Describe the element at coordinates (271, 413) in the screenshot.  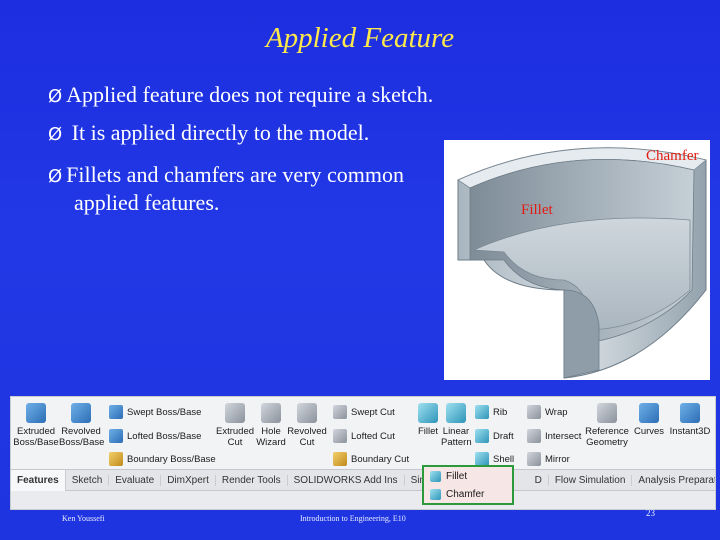
I see `hole-wizard-icon` at that location.